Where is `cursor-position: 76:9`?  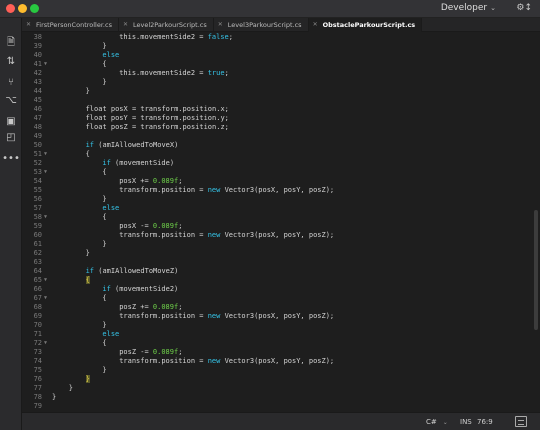 cursor-position: 76:9 is located at coordinates (485, 422).